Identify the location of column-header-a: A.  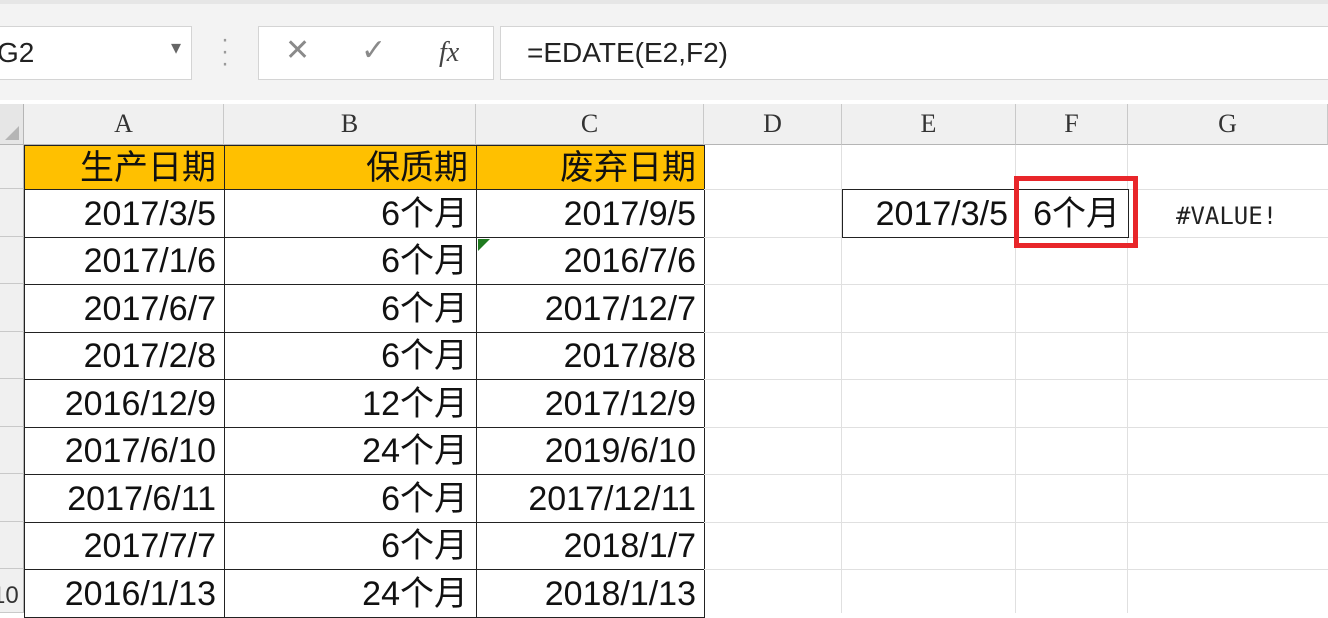
(124, 124).